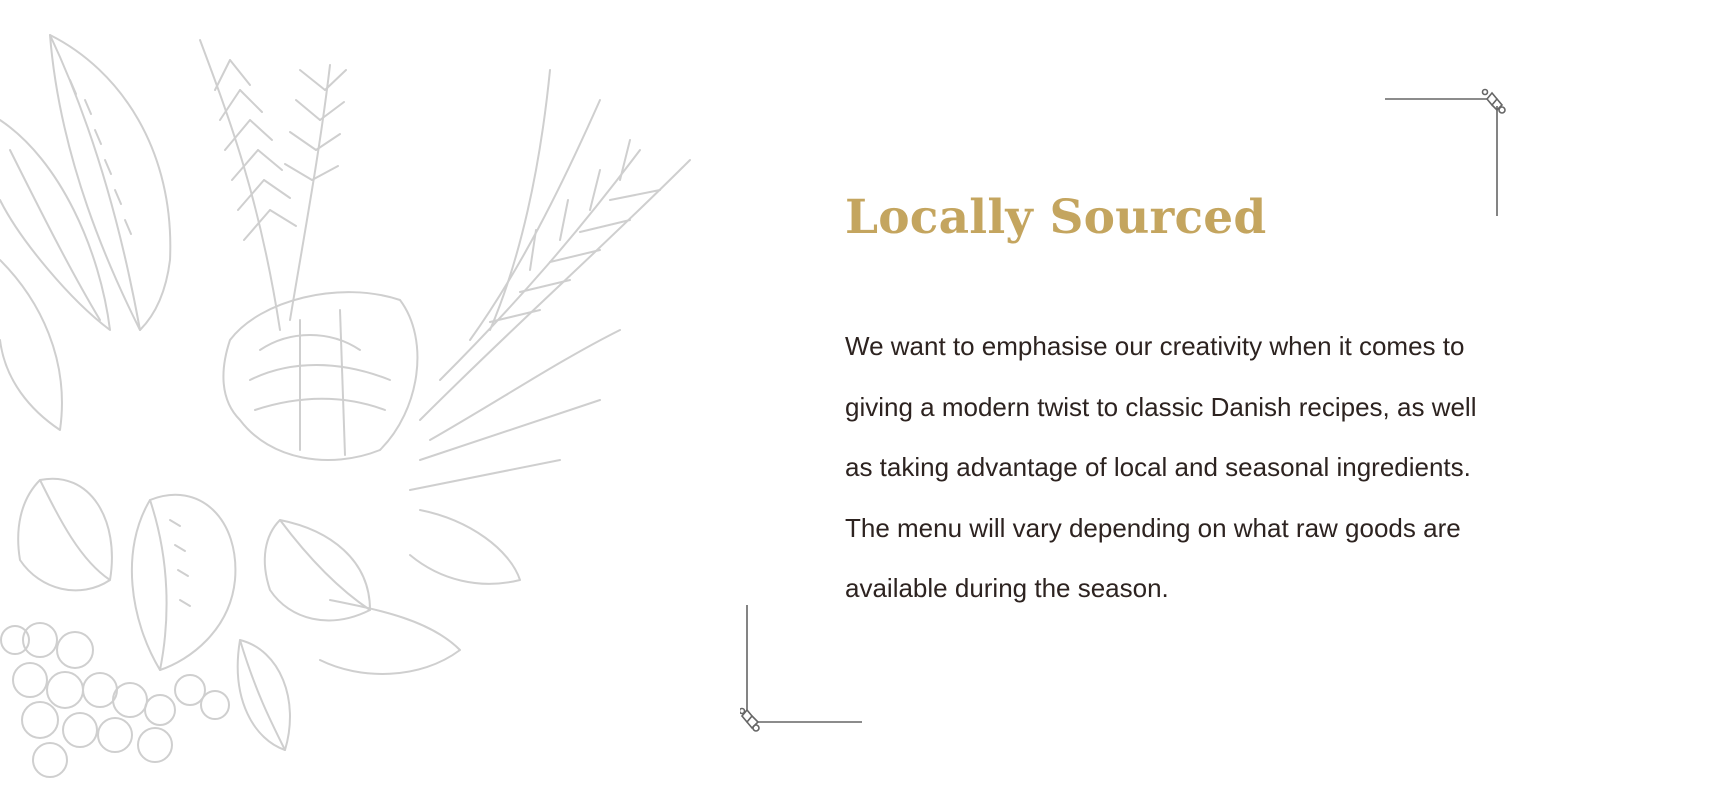 This screenshot has height=805, width=1726. I want to click on corner-ornament-bottom-left, so click(810, 670).